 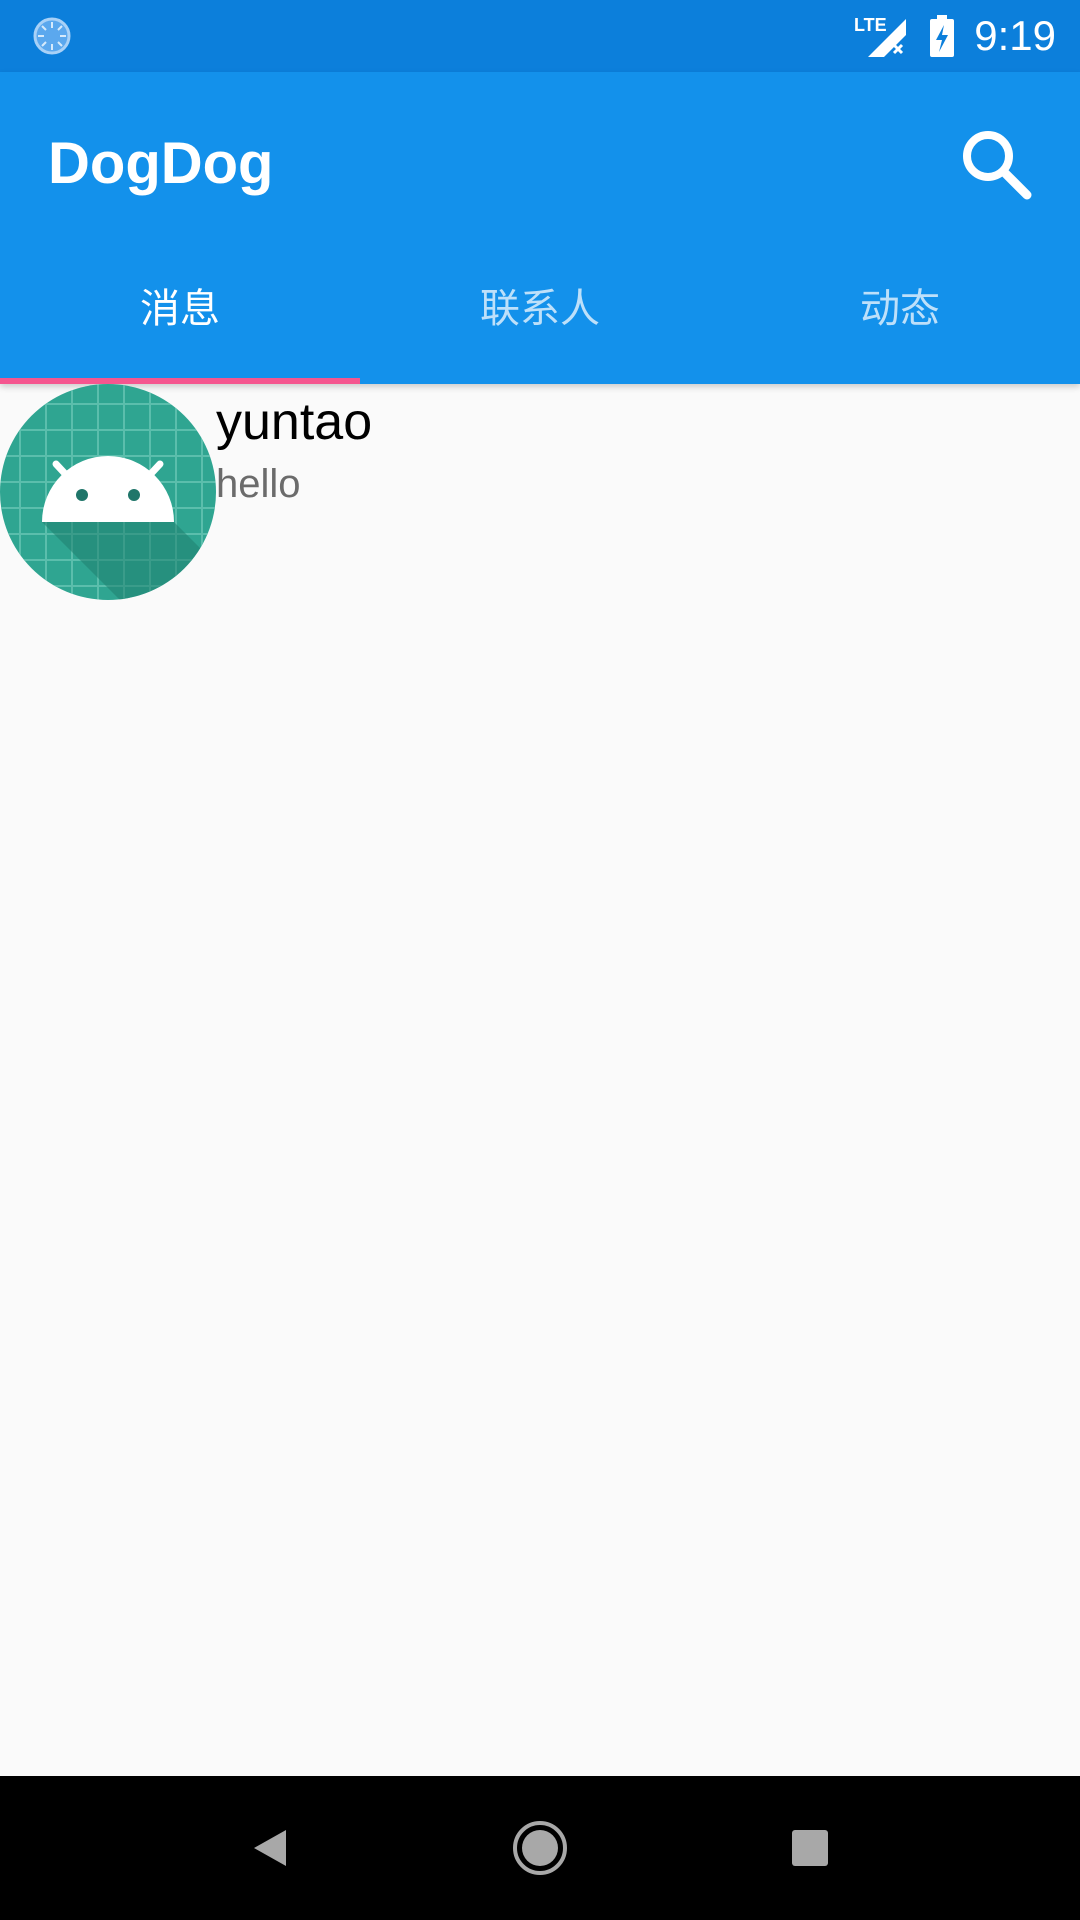 What do you see at coordinates (52, 36) in the screenshot?
I see `loading-spinner-icon` at bounding box center [52, 36].